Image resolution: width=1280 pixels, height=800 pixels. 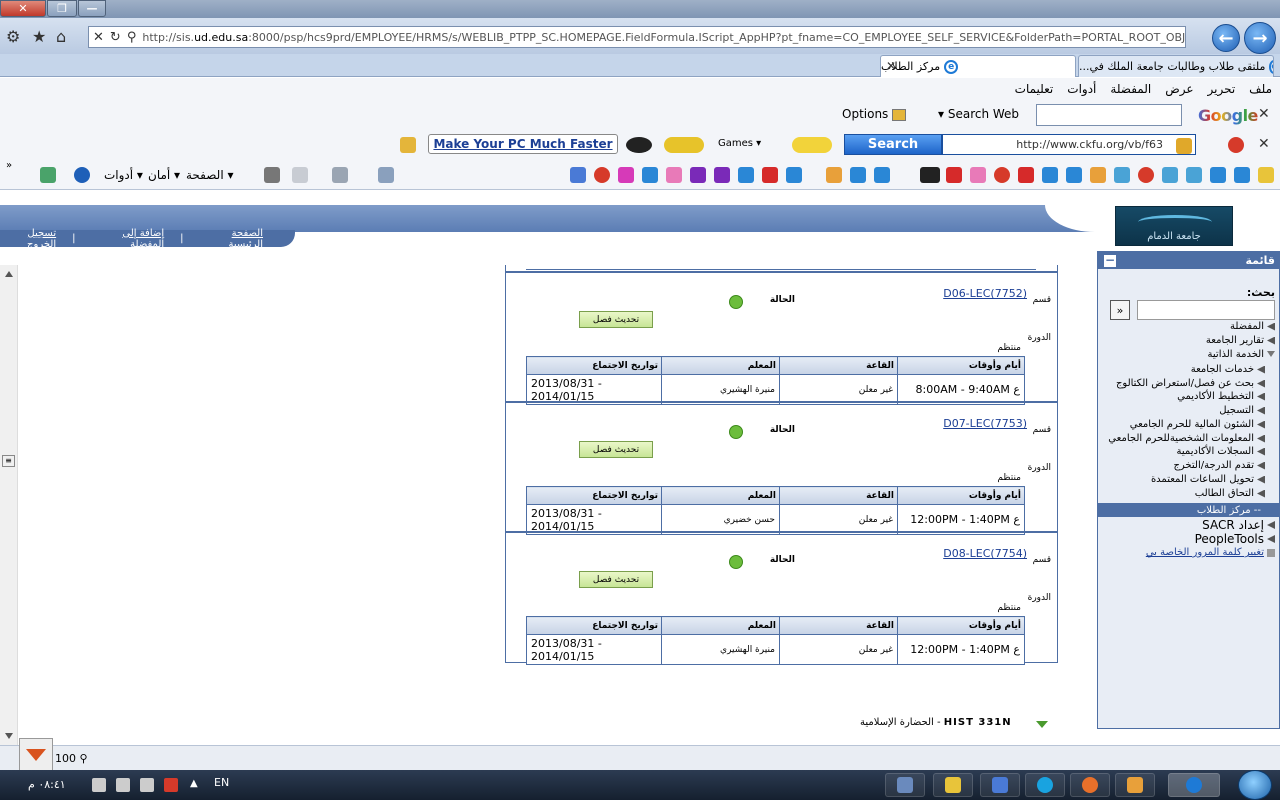 I want to click on make-pc-faster-link: Make Your PC Much Faster, so click(x=523, y=144).